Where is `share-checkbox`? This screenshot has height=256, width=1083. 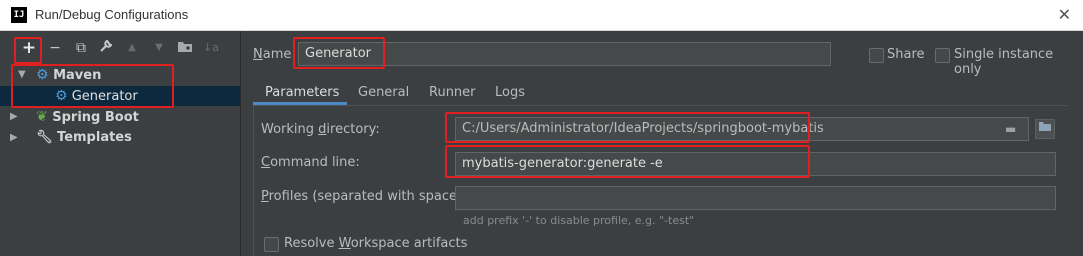
share-checkbox is located at coordinates (876, 55).